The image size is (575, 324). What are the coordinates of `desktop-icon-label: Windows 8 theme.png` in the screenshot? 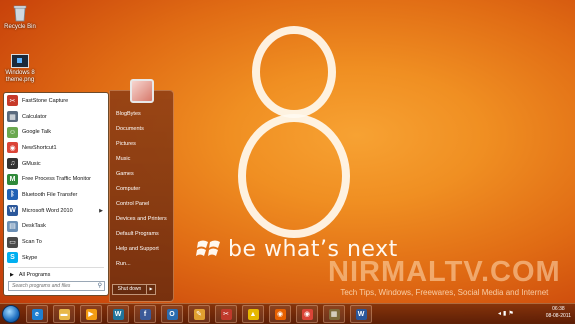 It's located at (20, 76).